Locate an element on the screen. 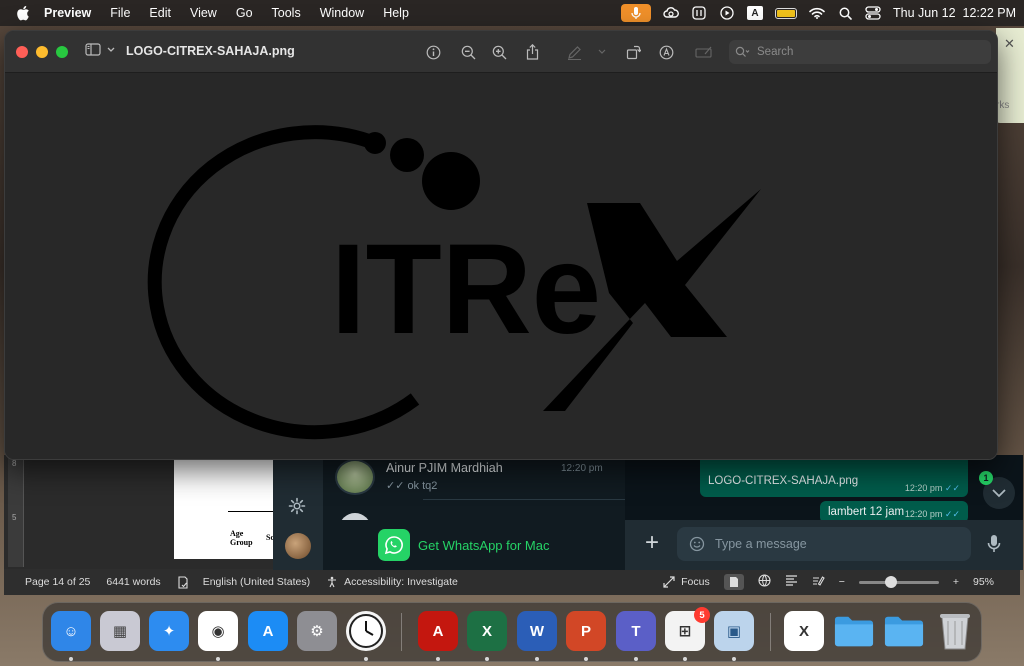  info-icon is located at coordinates (433, 52).